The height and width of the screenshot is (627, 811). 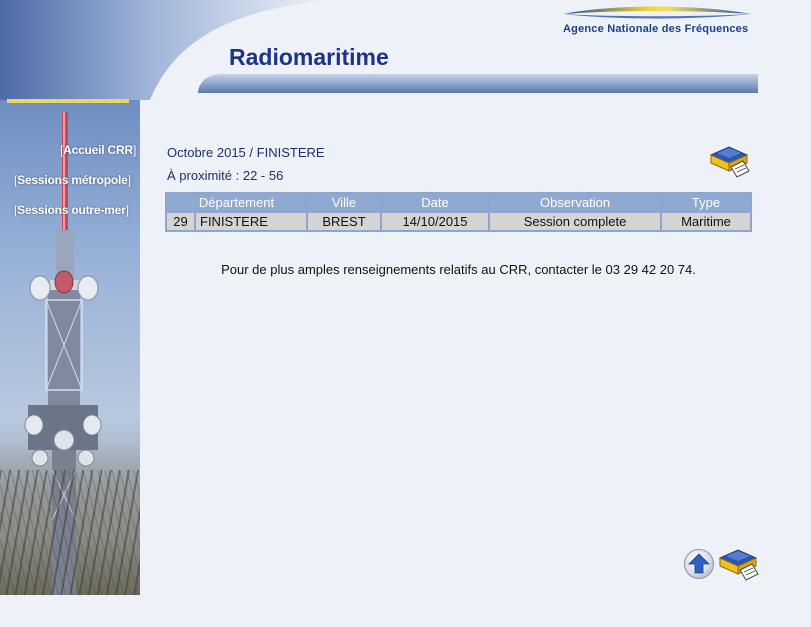 I want to click on proximity-label: À proximité : 22 - 56, so click(x=225, y=175).